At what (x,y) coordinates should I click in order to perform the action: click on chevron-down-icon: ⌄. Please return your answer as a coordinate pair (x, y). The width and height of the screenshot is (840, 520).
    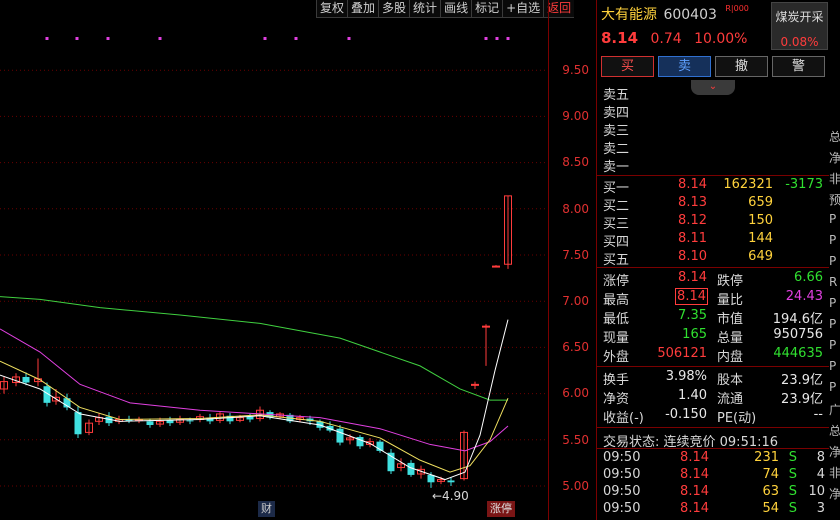
    Looking at the image, I should click on (713, 87).